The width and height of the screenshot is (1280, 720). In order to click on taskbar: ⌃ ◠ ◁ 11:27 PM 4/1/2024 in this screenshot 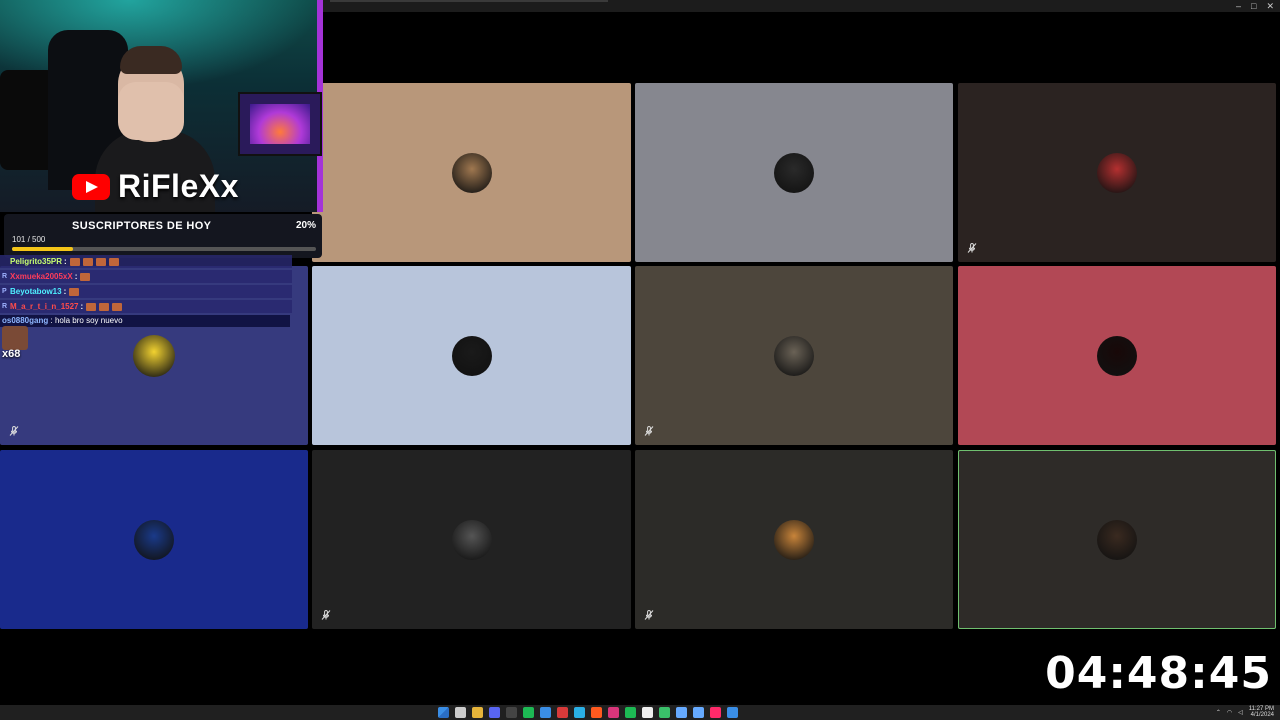, I will do `click(640, 712)`.